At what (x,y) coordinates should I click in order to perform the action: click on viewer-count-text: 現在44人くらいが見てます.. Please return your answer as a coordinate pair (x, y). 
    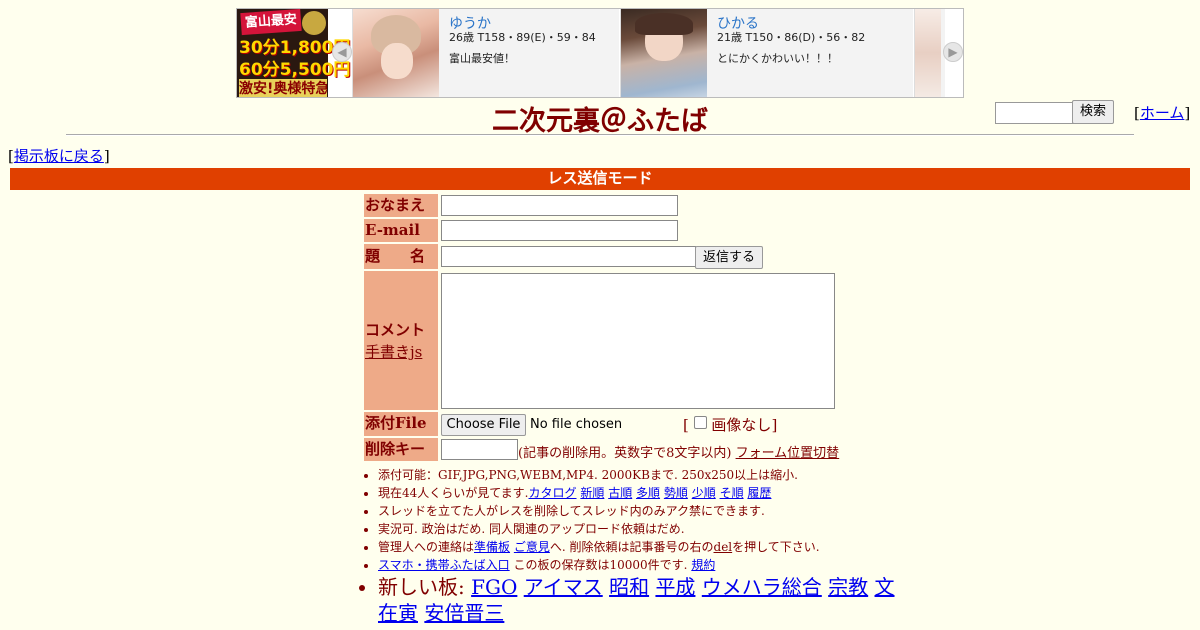
    Looking at the image, I should click on (453, 493).